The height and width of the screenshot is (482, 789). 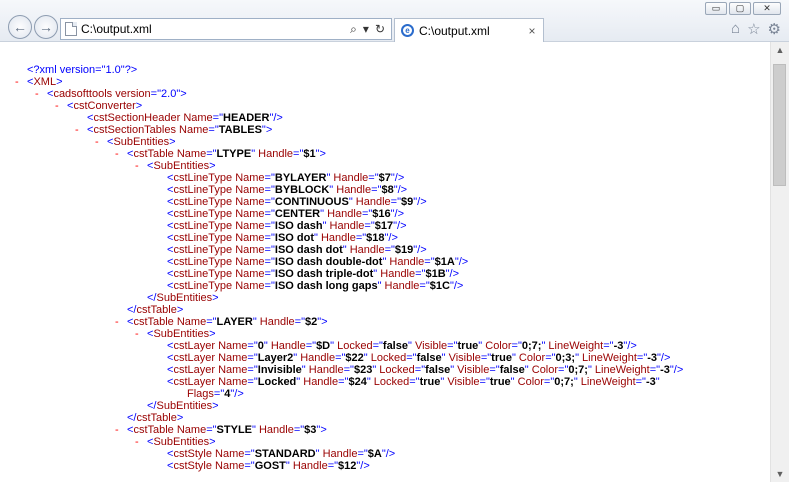 What do you see at coordinates (353, 29) in the screenshot?
I see `search-icon: ⌕` at bounding box center [353, 29].